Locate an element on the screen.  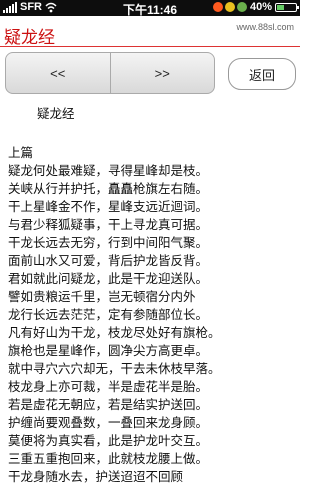
poem-line: 护缠尚要观叠数，一叠回来龙身顾。 is located at coordinates (108, 422).